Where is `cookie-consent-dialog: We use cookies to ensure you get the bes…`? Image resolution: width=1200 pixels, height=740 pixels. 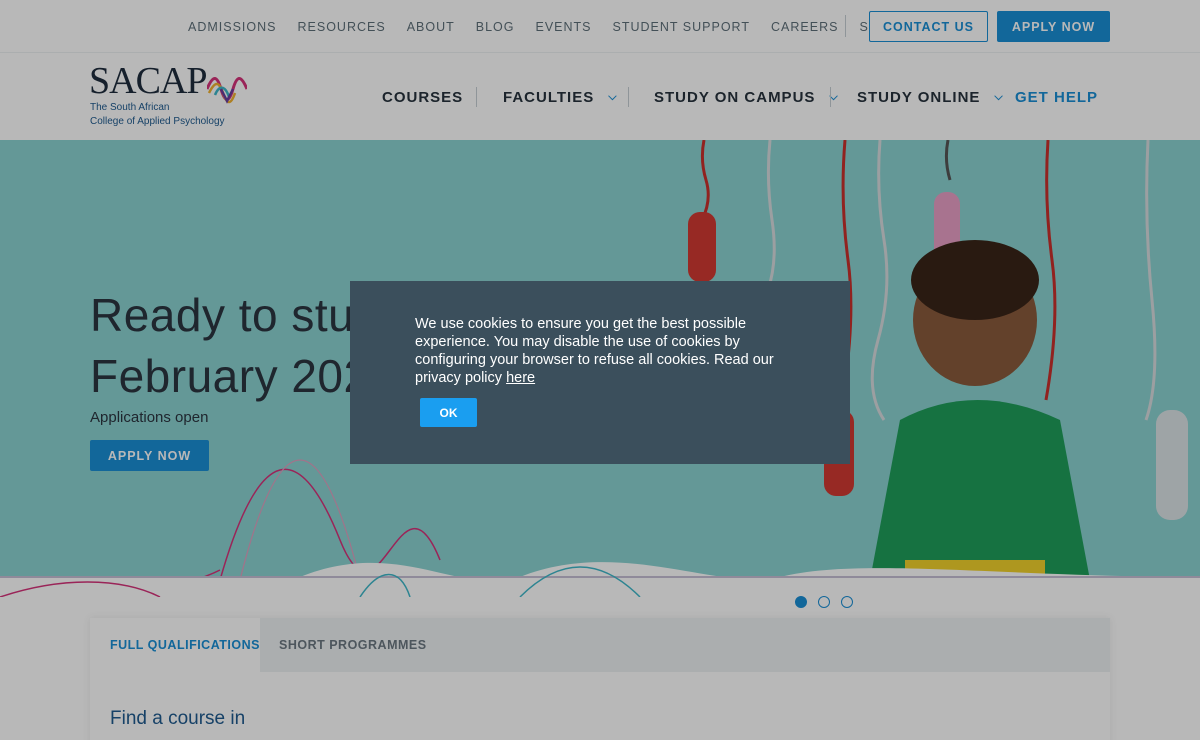 cookie-consent-dialog: We use cookies to ensure you get the bes… is located at coordinates (600, 372).